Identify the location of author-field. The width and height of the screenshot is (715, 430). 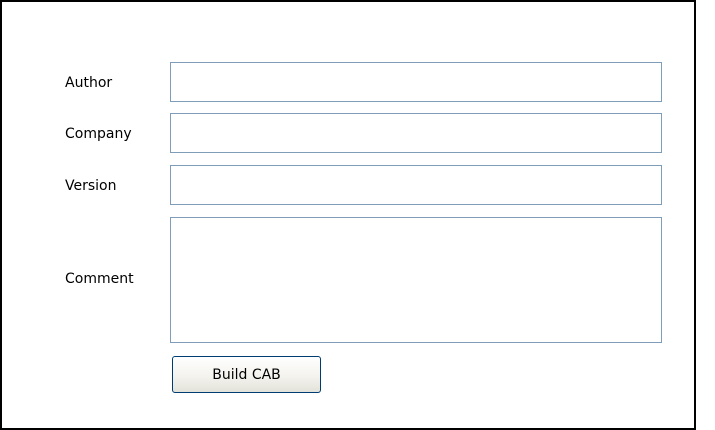
(416, 82).